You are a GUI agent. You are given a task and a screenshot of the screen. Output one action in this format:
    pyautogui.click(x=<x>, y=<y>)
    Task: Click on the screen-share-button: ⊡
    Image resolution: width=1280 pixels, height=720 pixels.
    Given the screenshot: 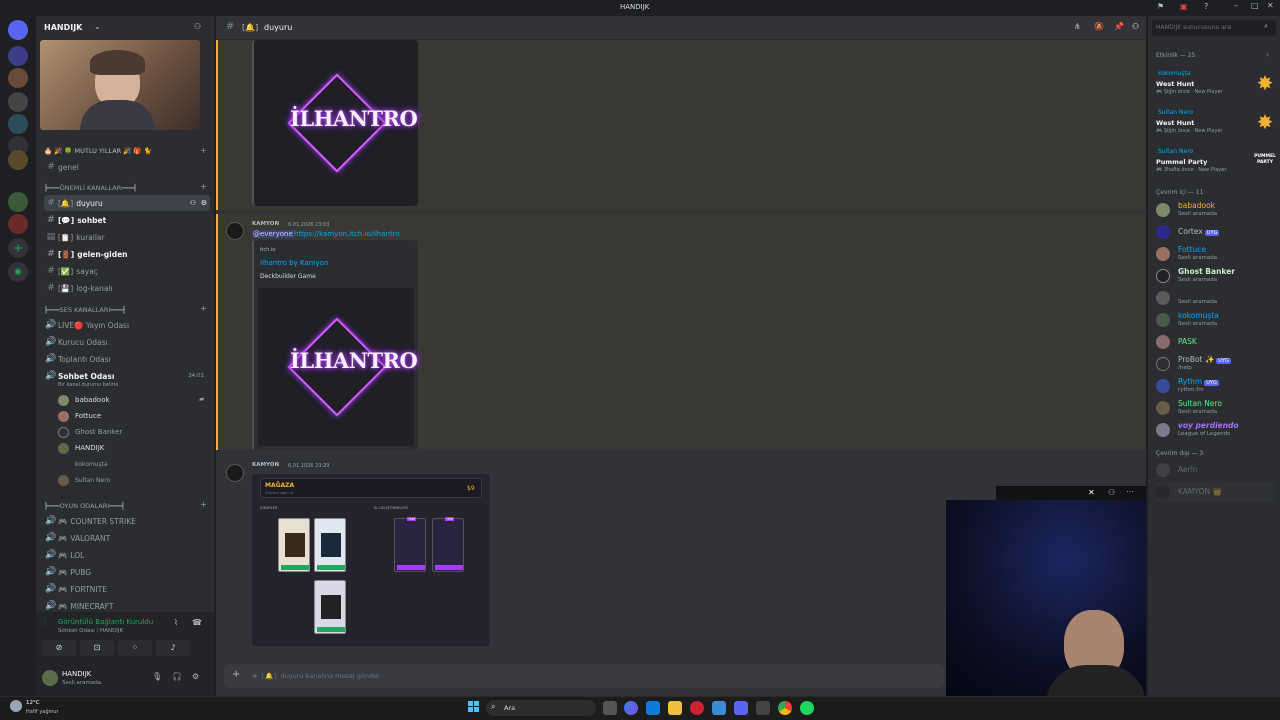 What is the action you would take?
    pyautogui.click(x=97, y=648)
    